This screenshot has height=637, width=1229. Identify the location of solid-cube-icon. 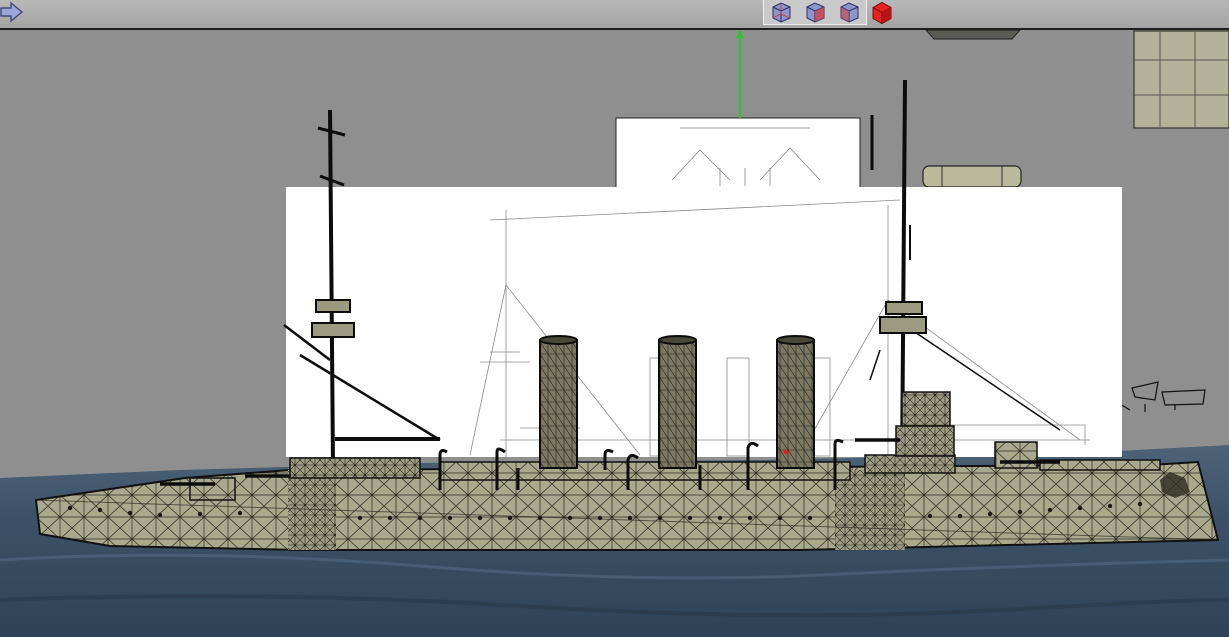
(882, 12).